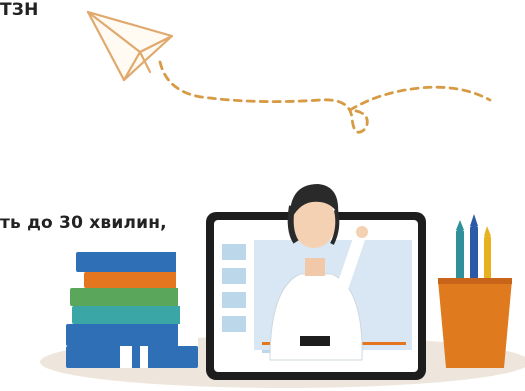 The image size is (525, 391). What do you see at coordinates (132, 310) in the screenshot?
I see `books-stack-icon` at bounding box center [132, 310].